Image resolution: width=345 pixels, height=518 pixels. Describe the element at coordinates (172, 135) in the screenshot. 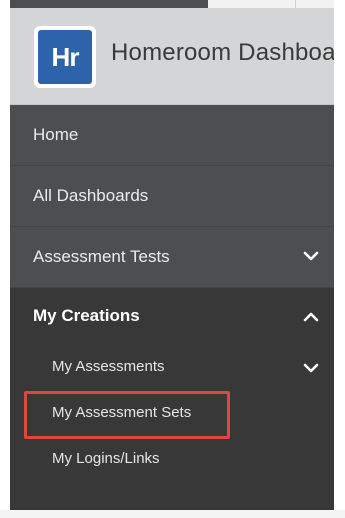

I see `sidebar-item-home: Home` at that location.